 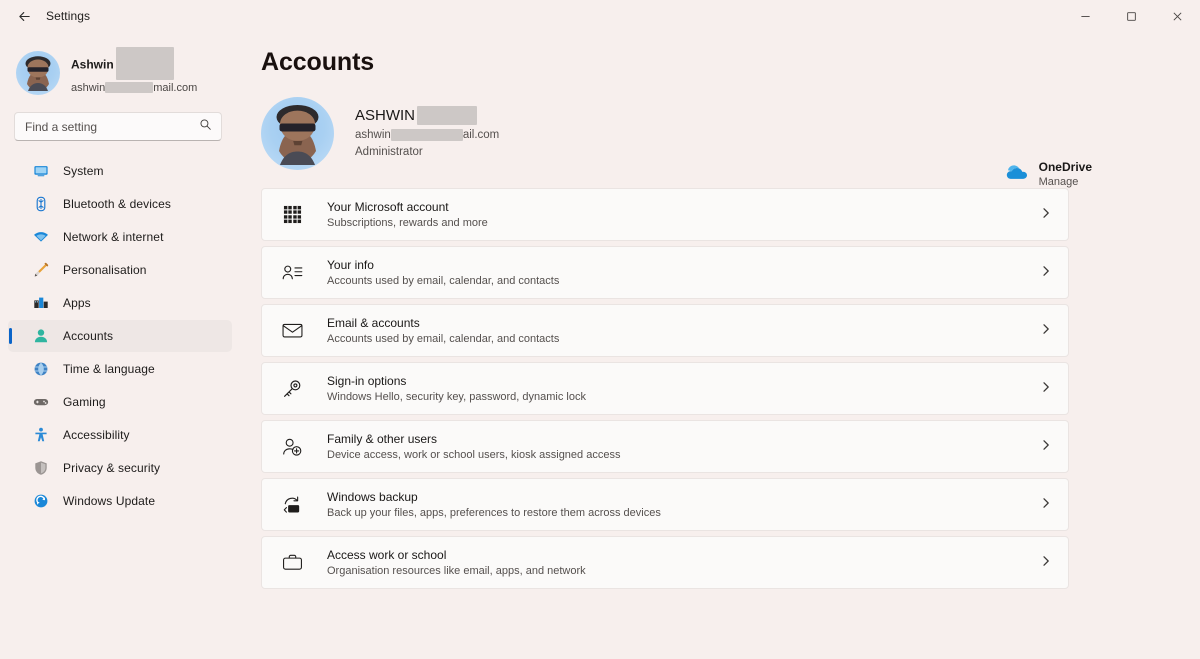 What do you see at coordinates (292, 215) in the screenshot?
I see `microsoft-logo-icon` at bounding box center [292, 215].